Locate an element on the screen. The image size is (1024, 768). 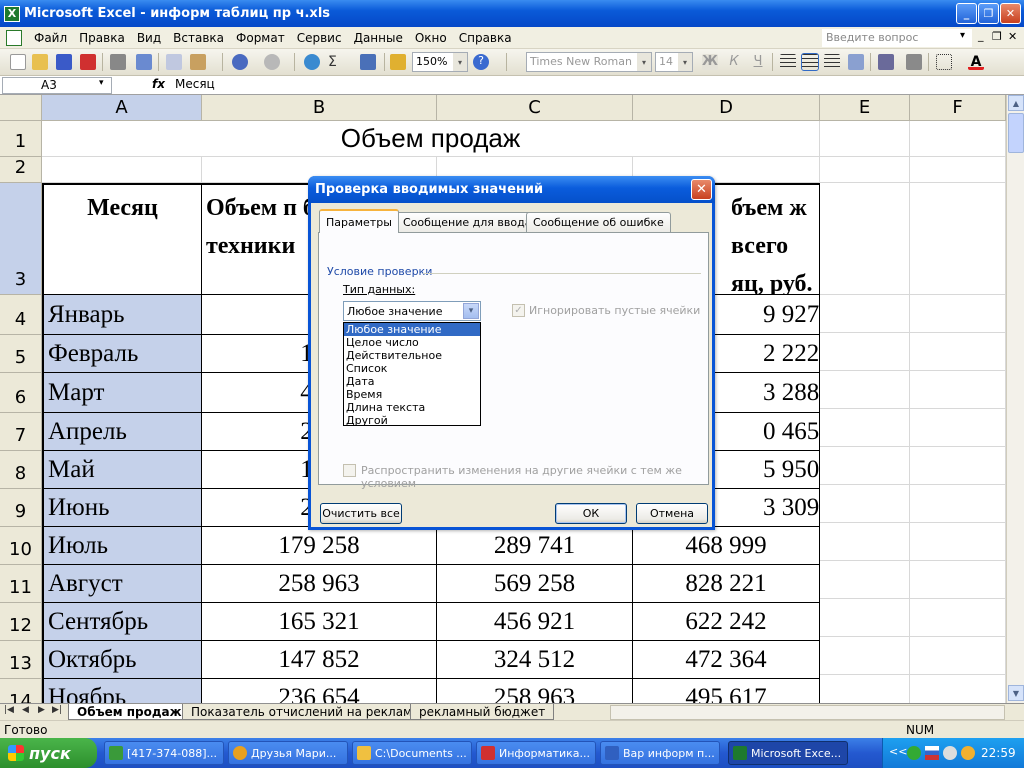
option-text-length: Длина текста is located at coordinates (412, 407).